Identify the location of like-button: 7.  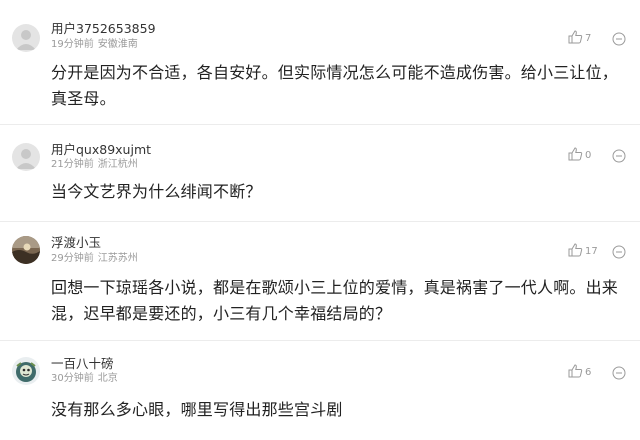
(579, 37).